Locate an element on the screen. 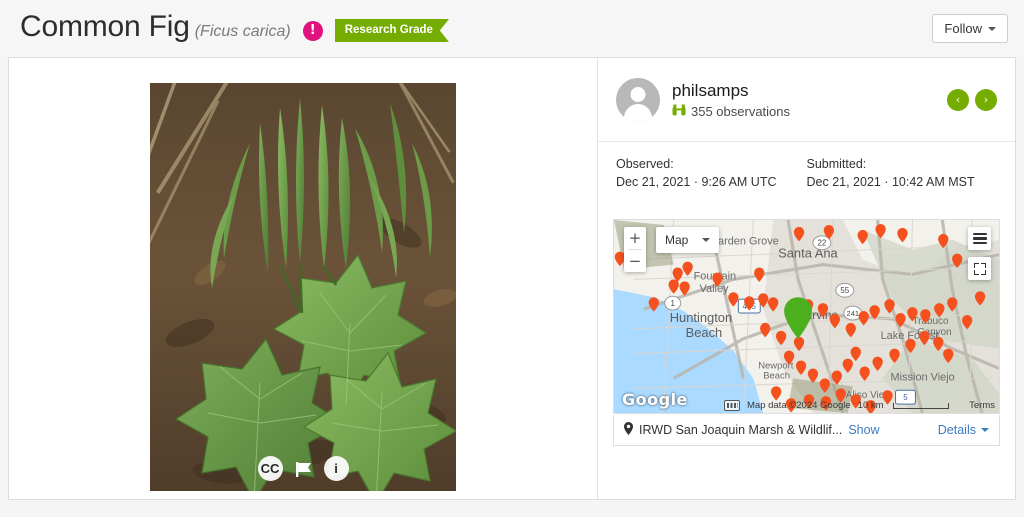  map-attribution: Map data ©2024 Google 10 km Terms is located at coordinates (861, 405).